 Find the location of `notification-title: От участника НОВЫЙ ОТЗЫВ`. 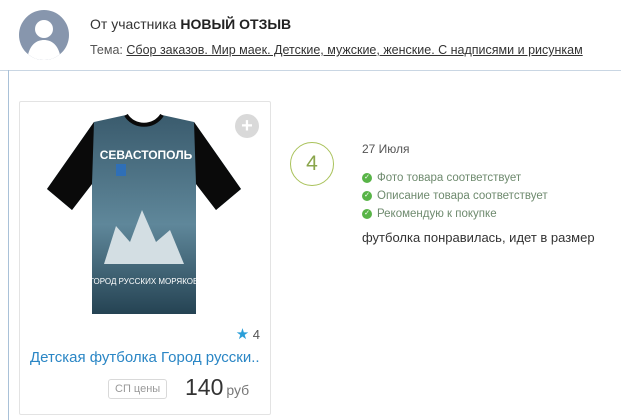

notification-title: От участника НОВЫЙ ОТЗЫВ is located at coordinates (190, 24).